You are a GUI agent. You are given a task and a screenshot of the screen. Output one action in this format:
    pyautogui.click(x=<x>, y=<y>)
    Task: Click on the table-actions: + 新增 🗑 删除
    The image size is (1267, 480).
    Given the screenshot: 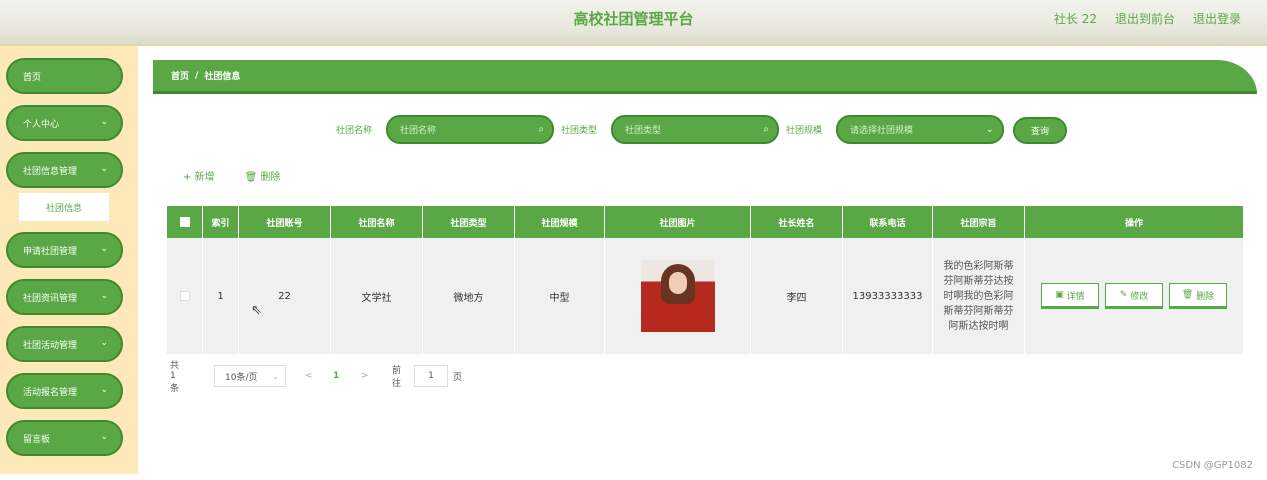 What is the action you would take?
    pyautogui.click(x=231, y=175)
    